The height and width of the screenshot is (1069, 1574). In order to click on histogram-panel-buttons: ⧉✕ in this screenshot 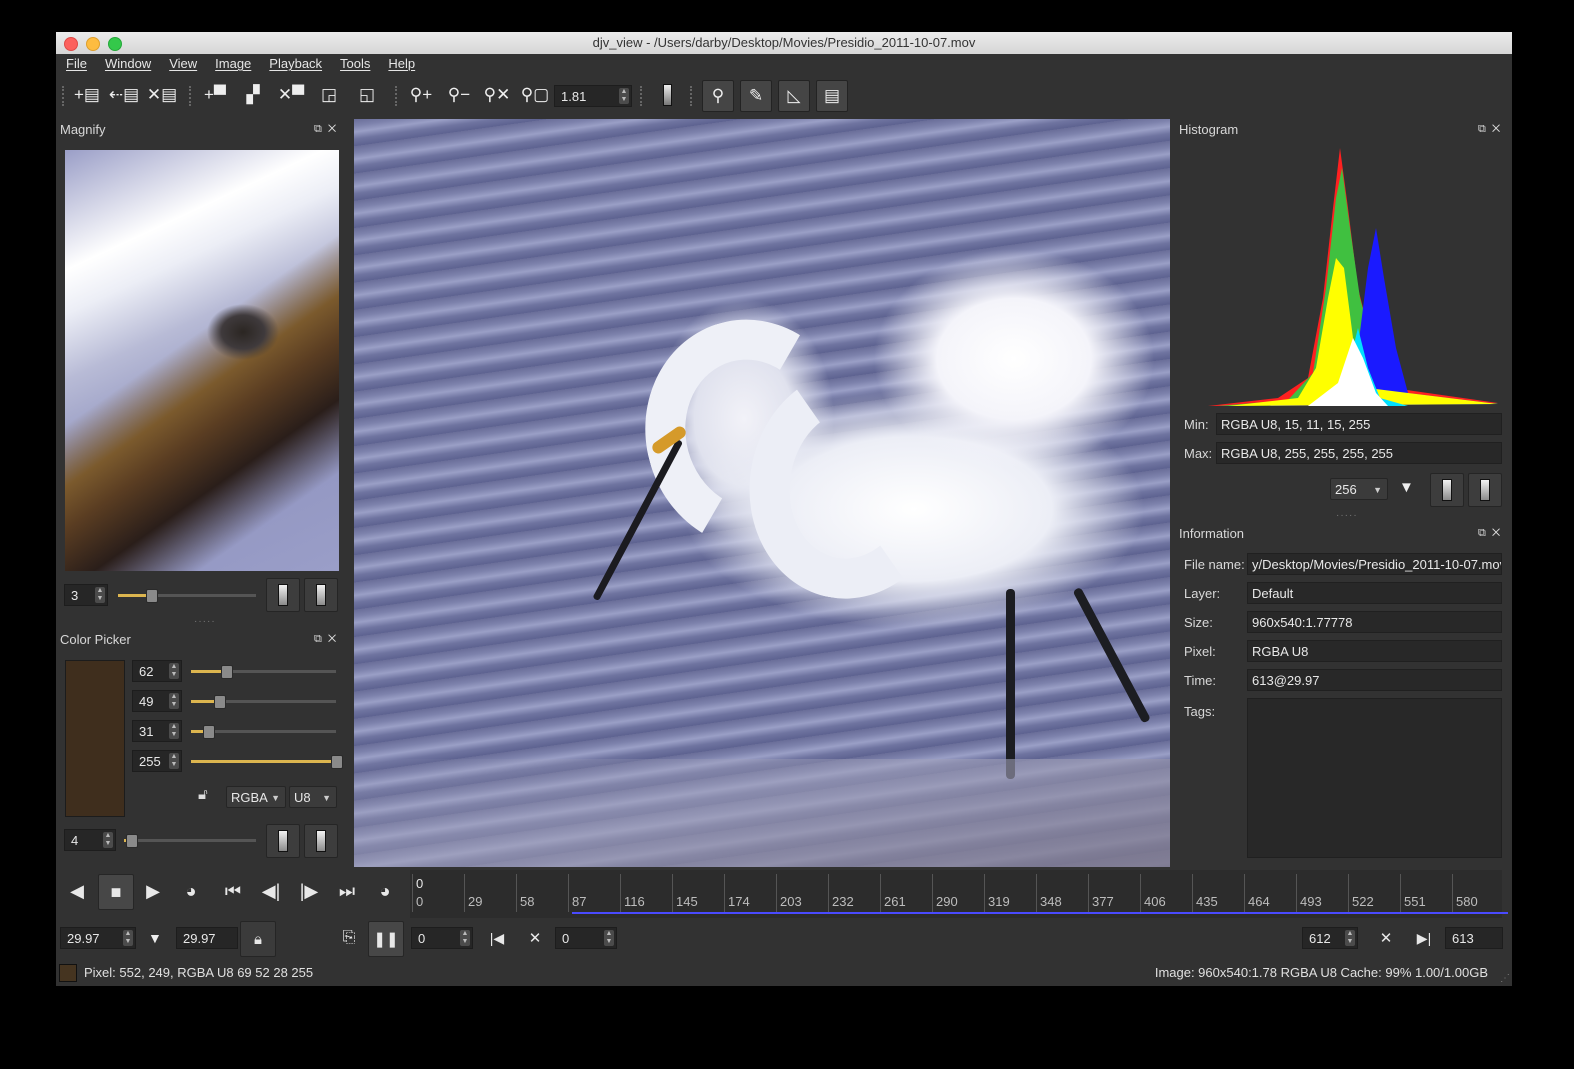, I will do `click(1492, 129)`.